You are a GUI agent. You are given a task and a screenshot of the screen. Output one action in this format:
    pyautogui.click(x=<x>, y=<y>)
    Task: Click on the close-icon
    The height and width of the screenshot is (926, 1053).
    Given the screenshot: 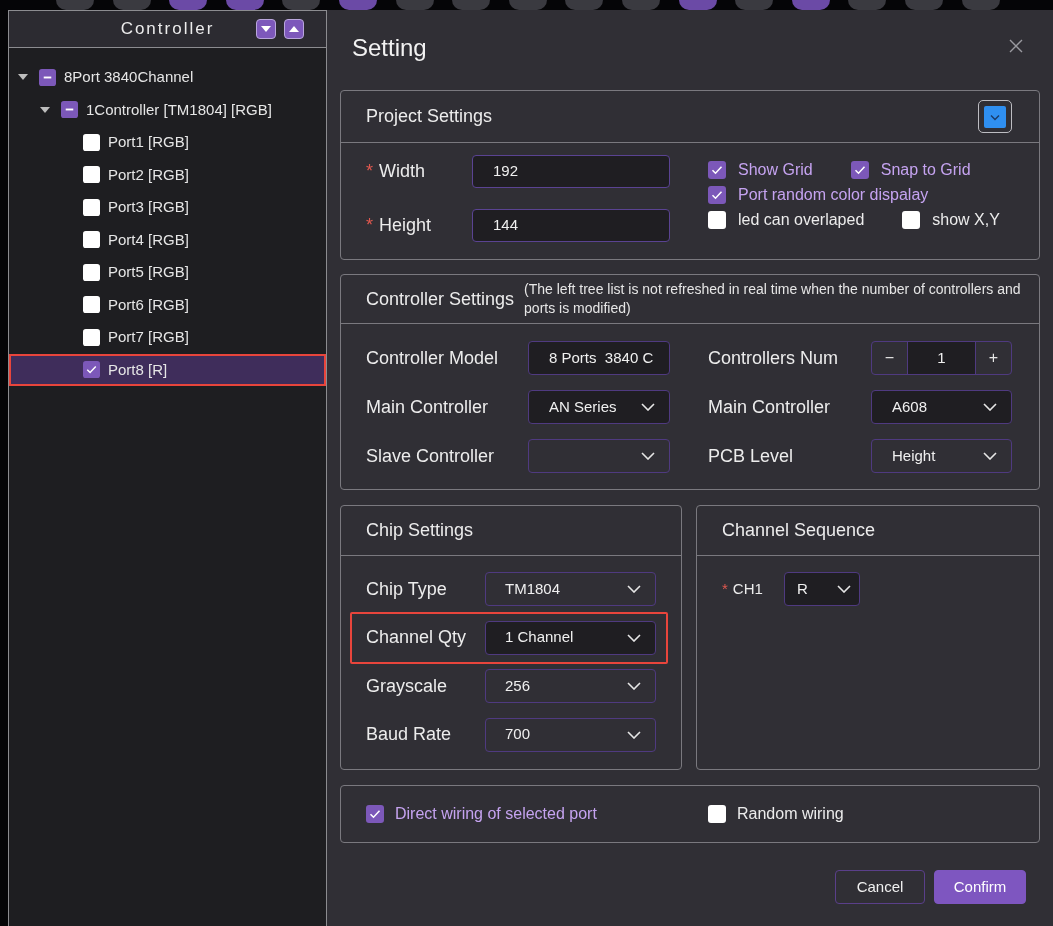 What is the action you would take?
    pyautogui.click(x=1016, y=46)
    